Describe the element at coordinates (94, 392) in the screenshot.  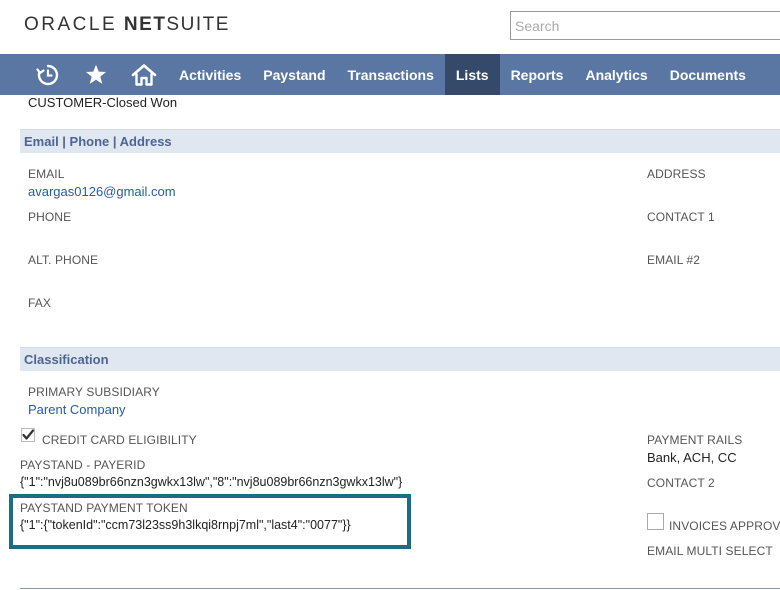
I see `primary-subsidiary-label: PRIMARY SUBSIDIARY` at that location.